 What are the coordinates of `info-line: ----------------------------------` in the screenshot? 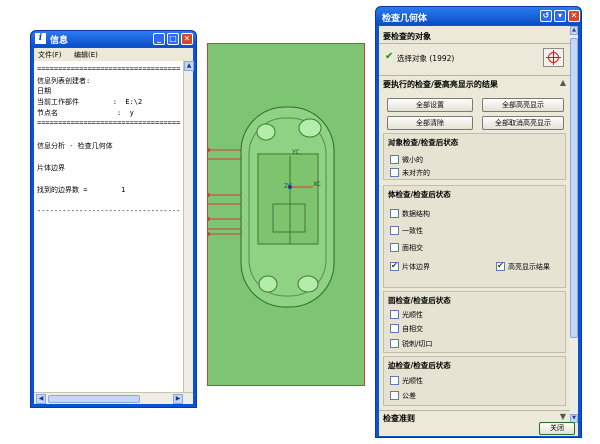 It's located at (109, 211).